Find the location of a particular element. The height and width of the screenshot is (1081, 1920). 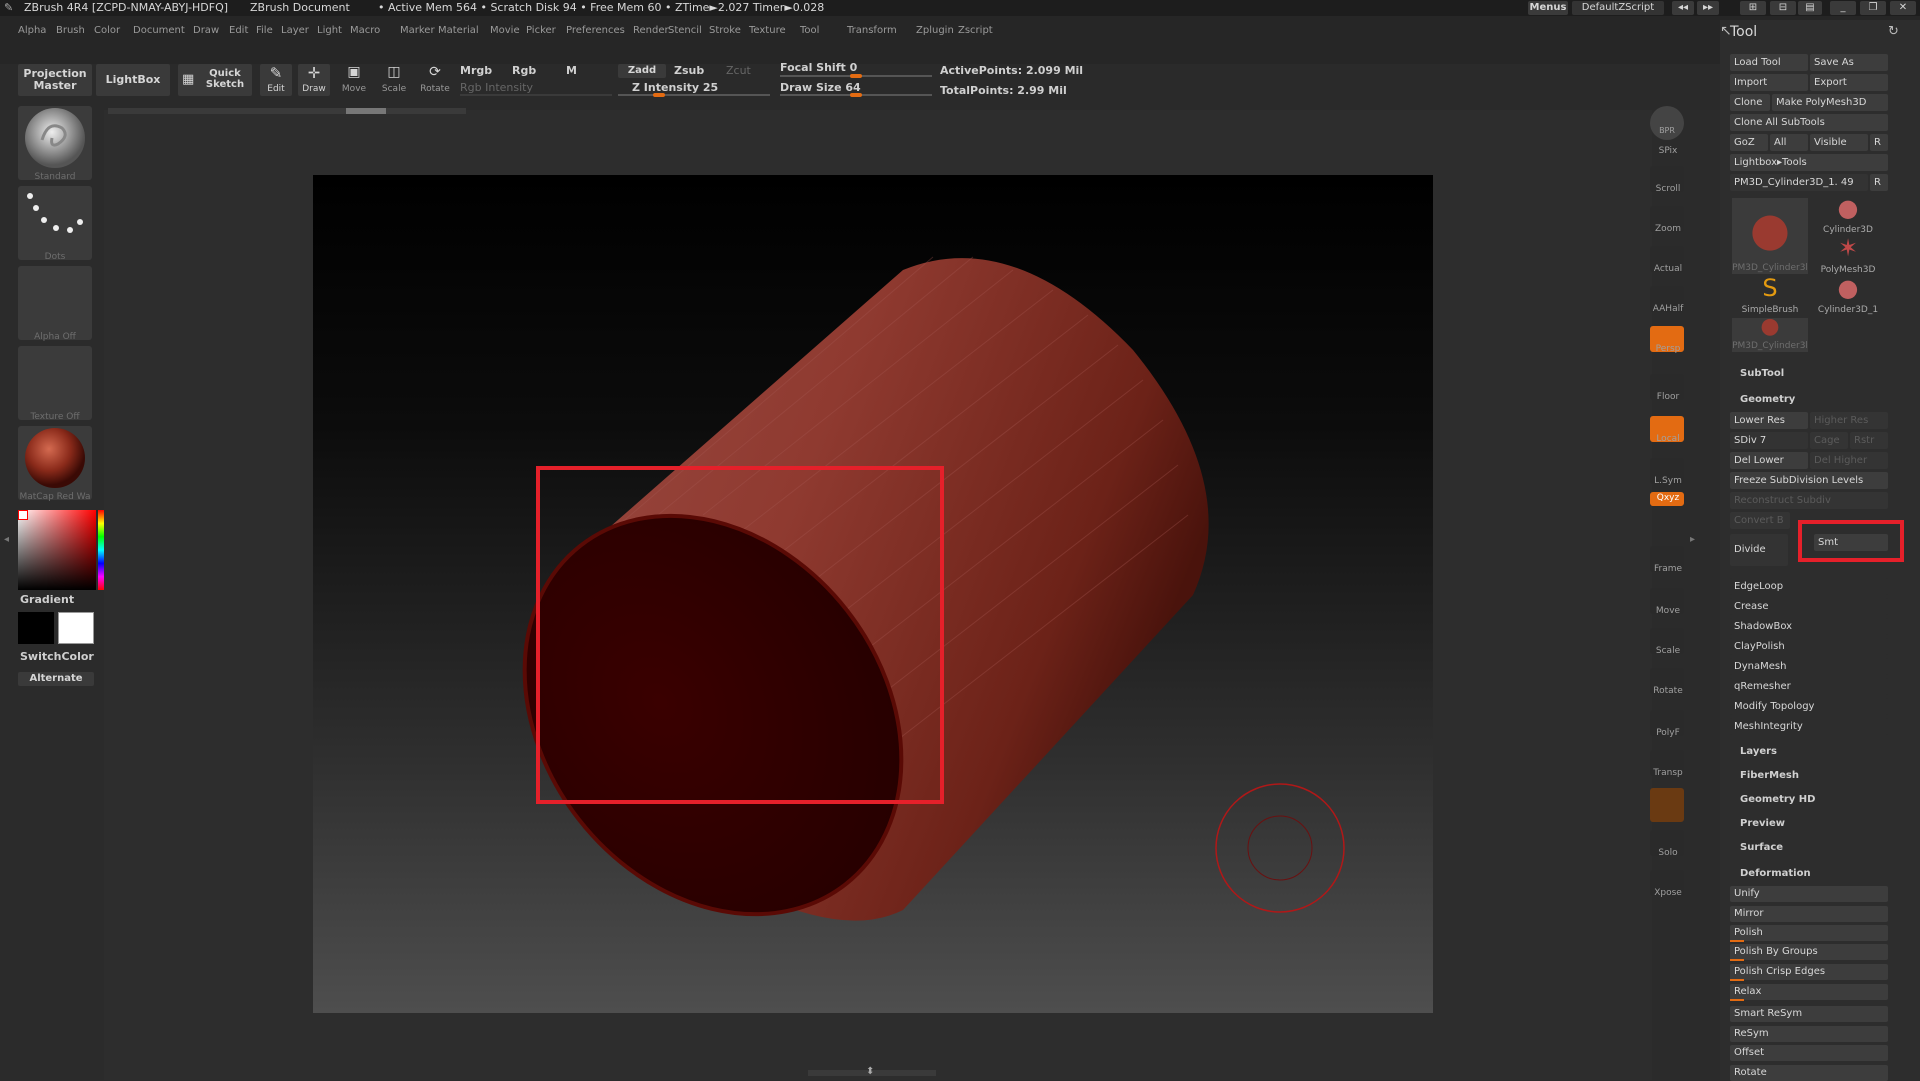

menu-document: Document is located at coordinates (159, 30).